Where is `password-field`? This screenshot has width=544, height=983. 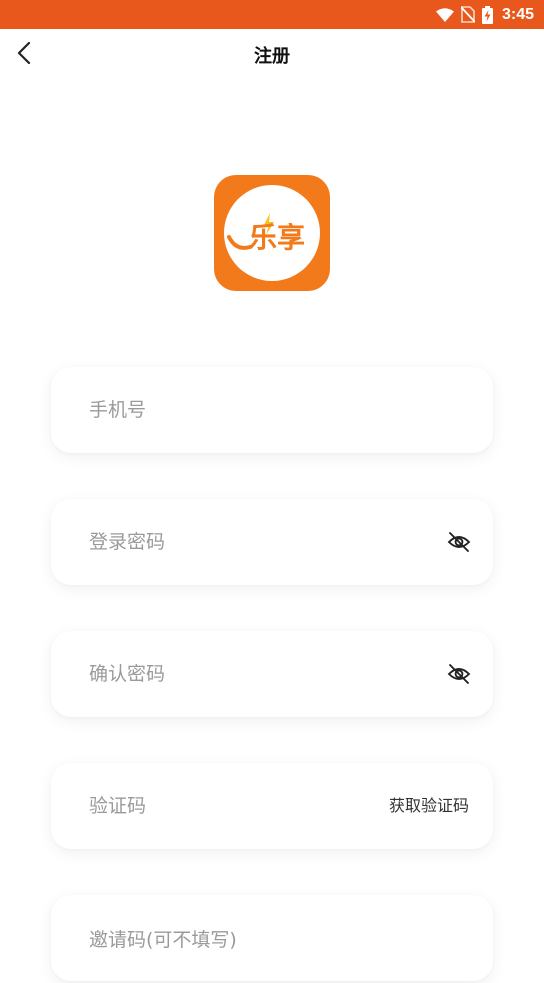
password-field is located at coordinates (272, 542).